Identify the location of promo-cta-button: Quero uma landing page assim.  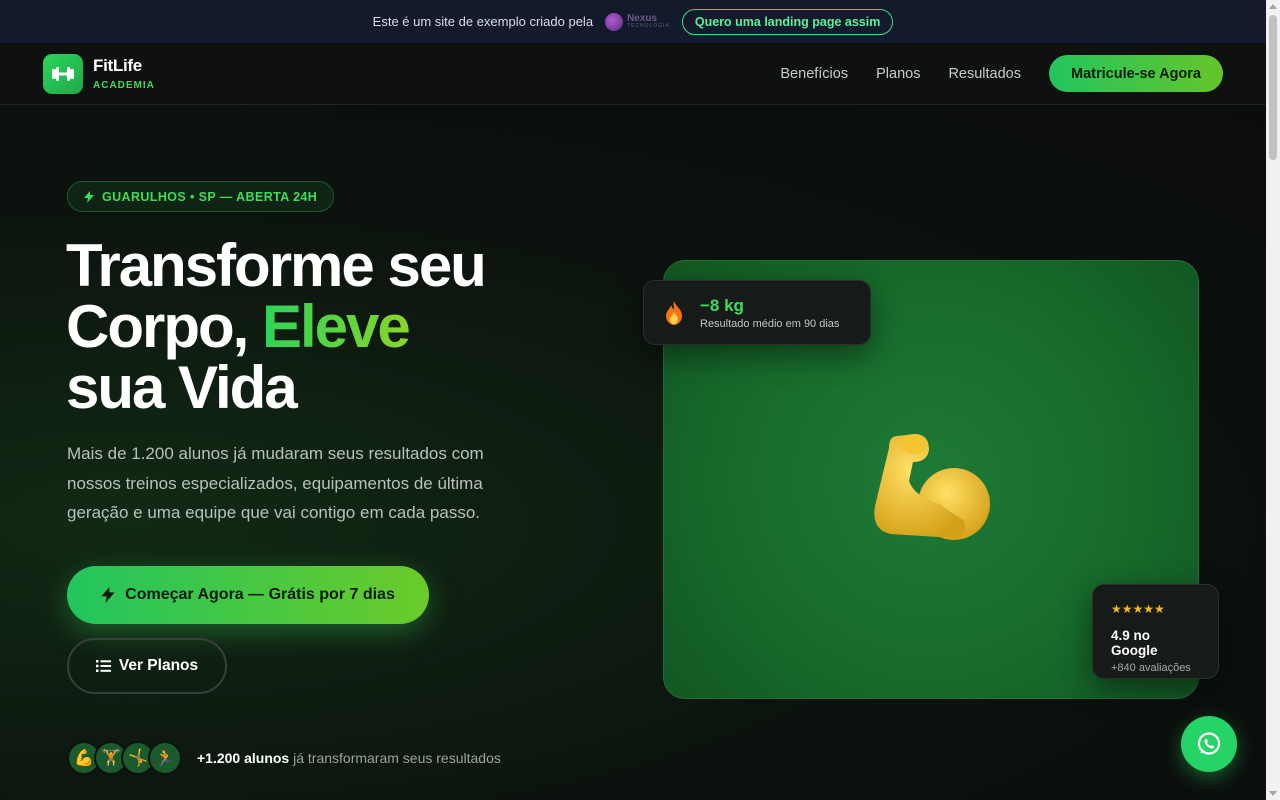
(787, 21).